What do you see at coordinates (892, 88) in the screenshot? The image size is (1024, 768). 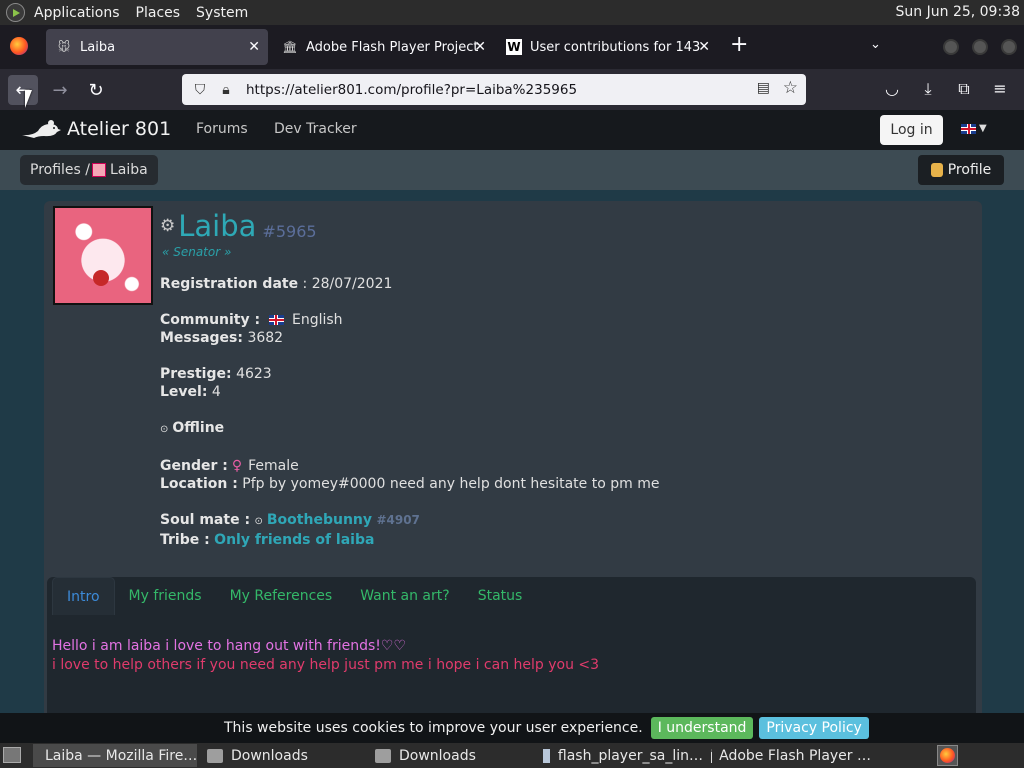 I see `pocket-icon: ◡` at bounding box center [892, 88].